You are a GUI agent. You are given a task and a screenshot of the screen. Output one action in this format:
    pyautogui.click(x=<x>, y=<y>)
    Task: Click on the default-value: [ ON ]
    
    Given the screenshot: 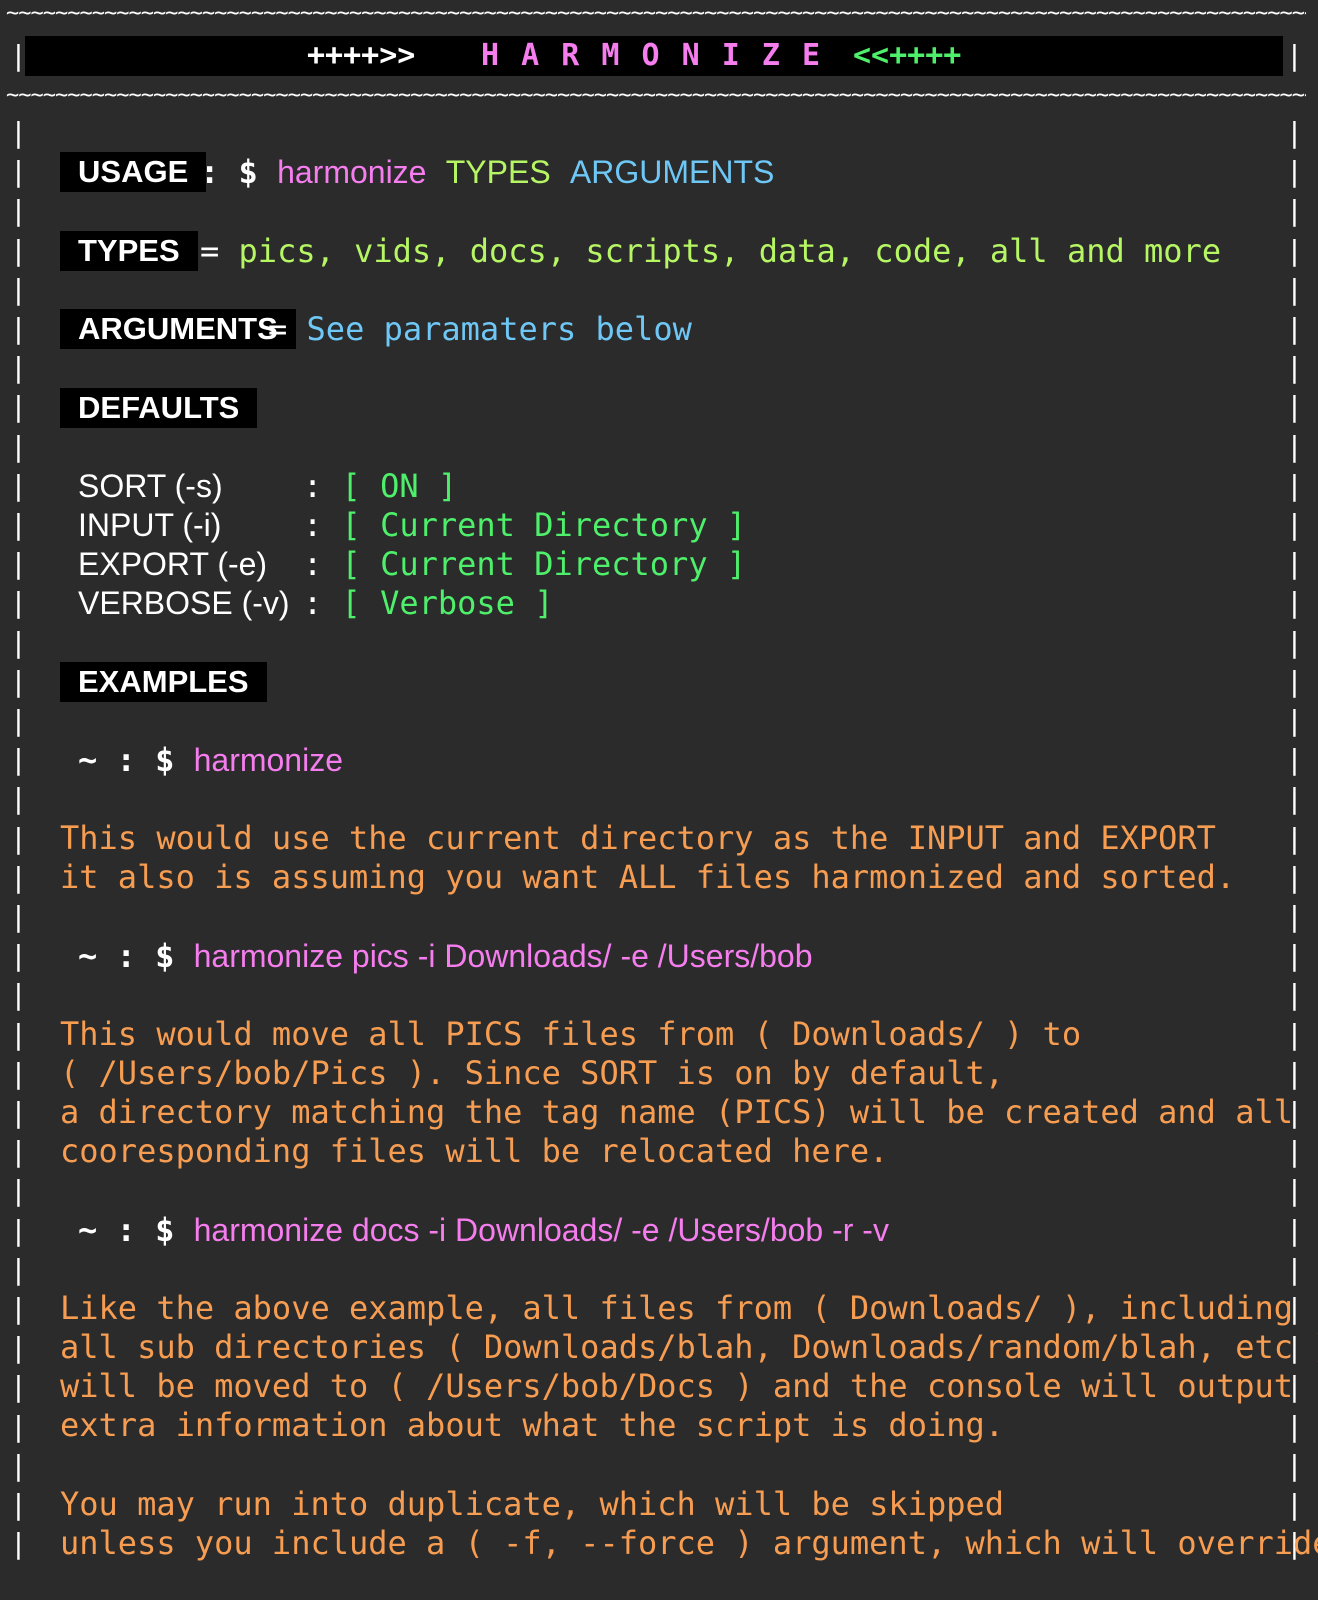 What is the action you would take?
    pyautogui.click(x=399, y=486)
    